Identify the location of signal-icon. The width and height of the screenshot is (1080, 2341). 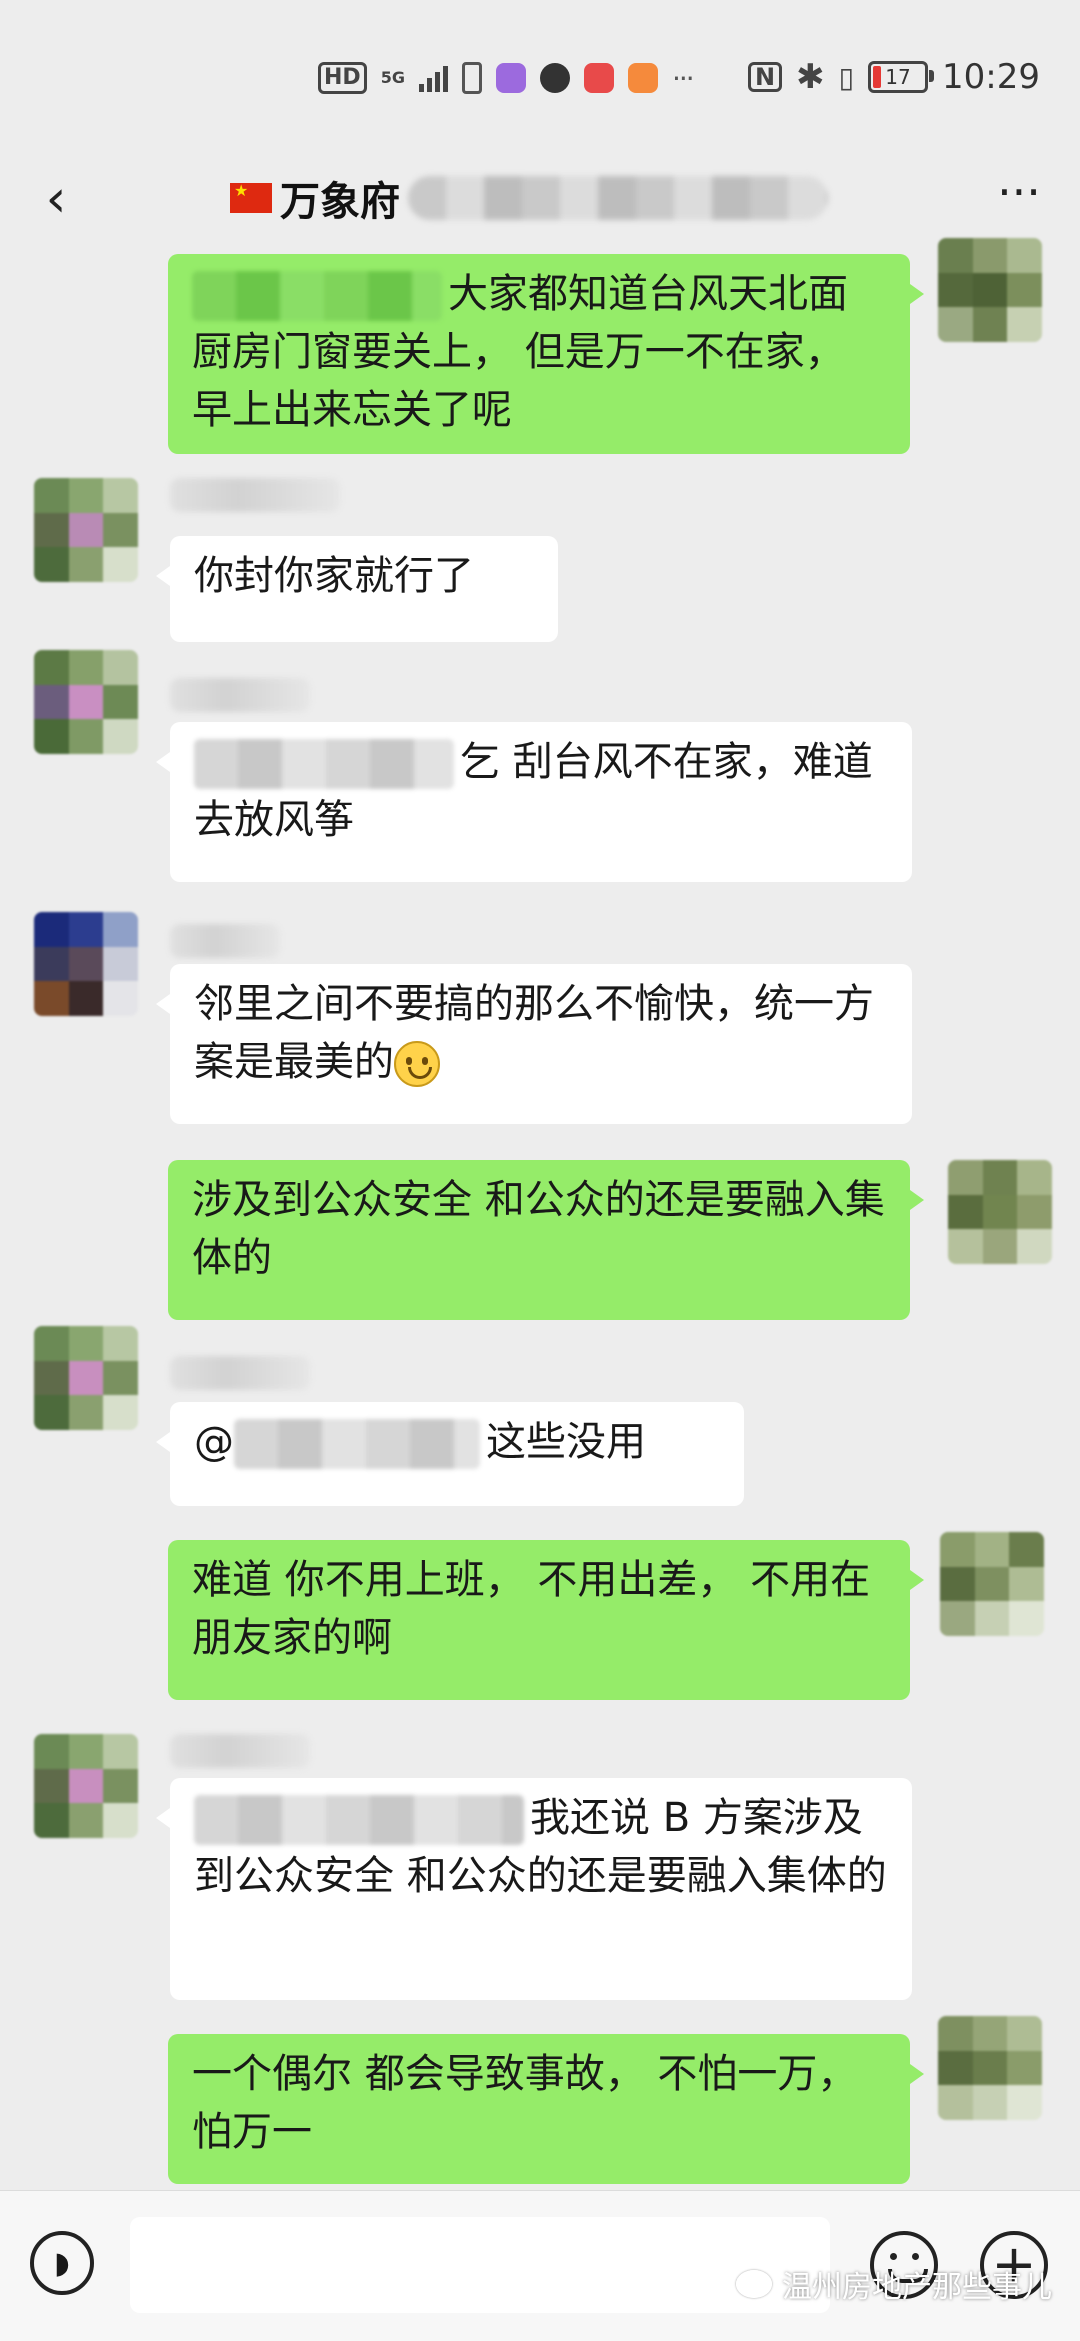
(433, 78).